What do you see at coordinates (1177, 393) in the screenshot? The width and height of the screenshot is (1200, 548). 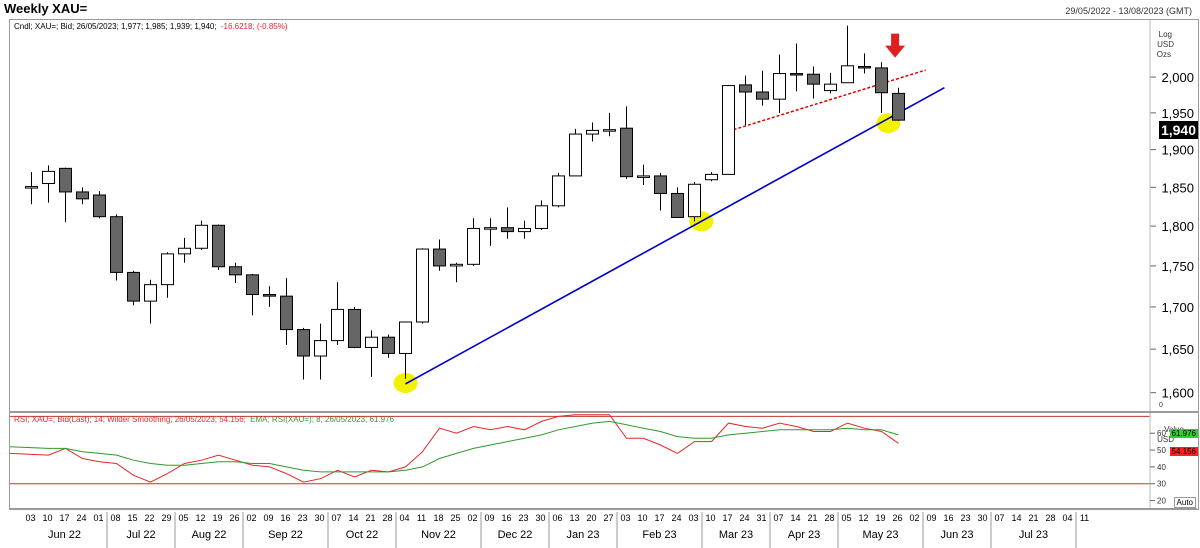 I see `y-tick-label: 1,600` at bounding box center [1177, 393].